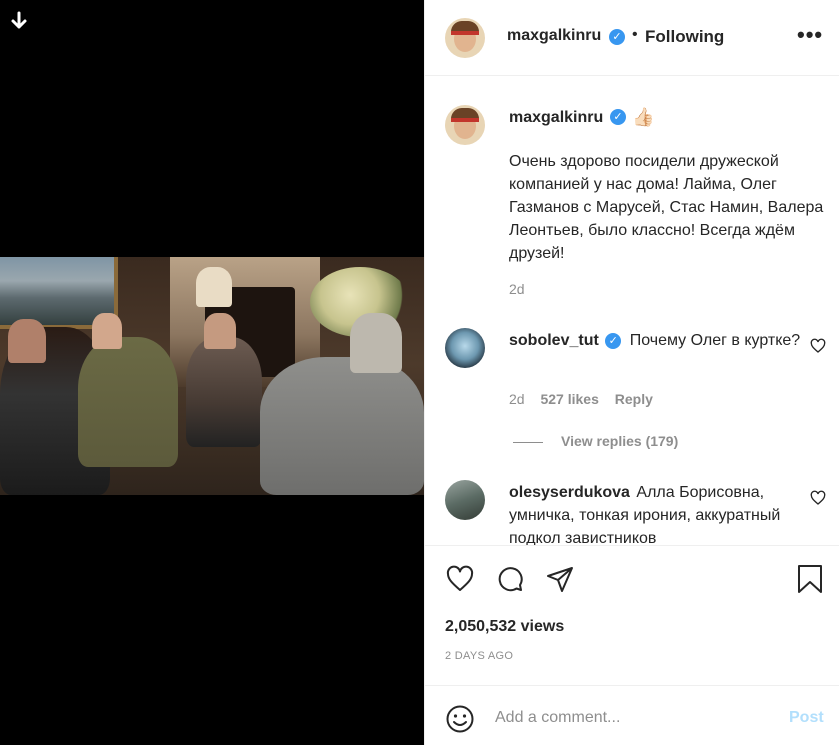  I want to click on comment-timestamp: 2d, so click(517, 399).